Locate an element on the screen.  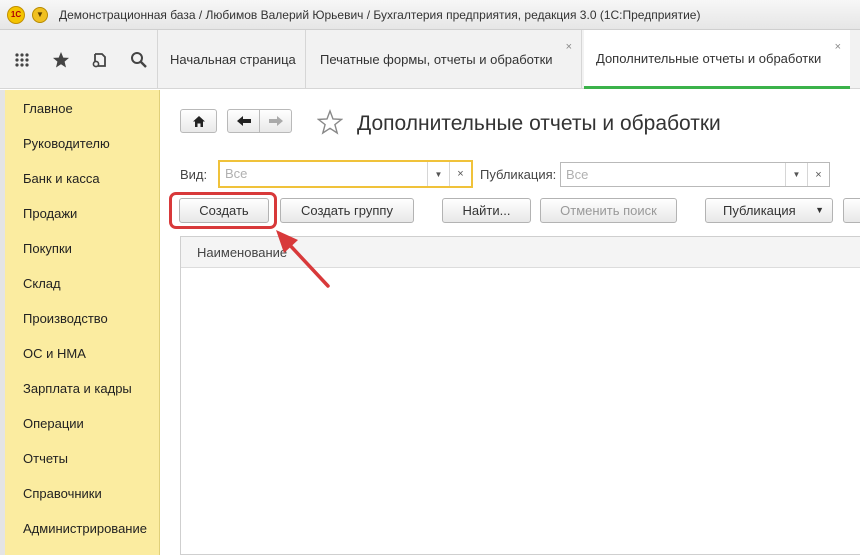
home-button is located at coordinates (198, 121).